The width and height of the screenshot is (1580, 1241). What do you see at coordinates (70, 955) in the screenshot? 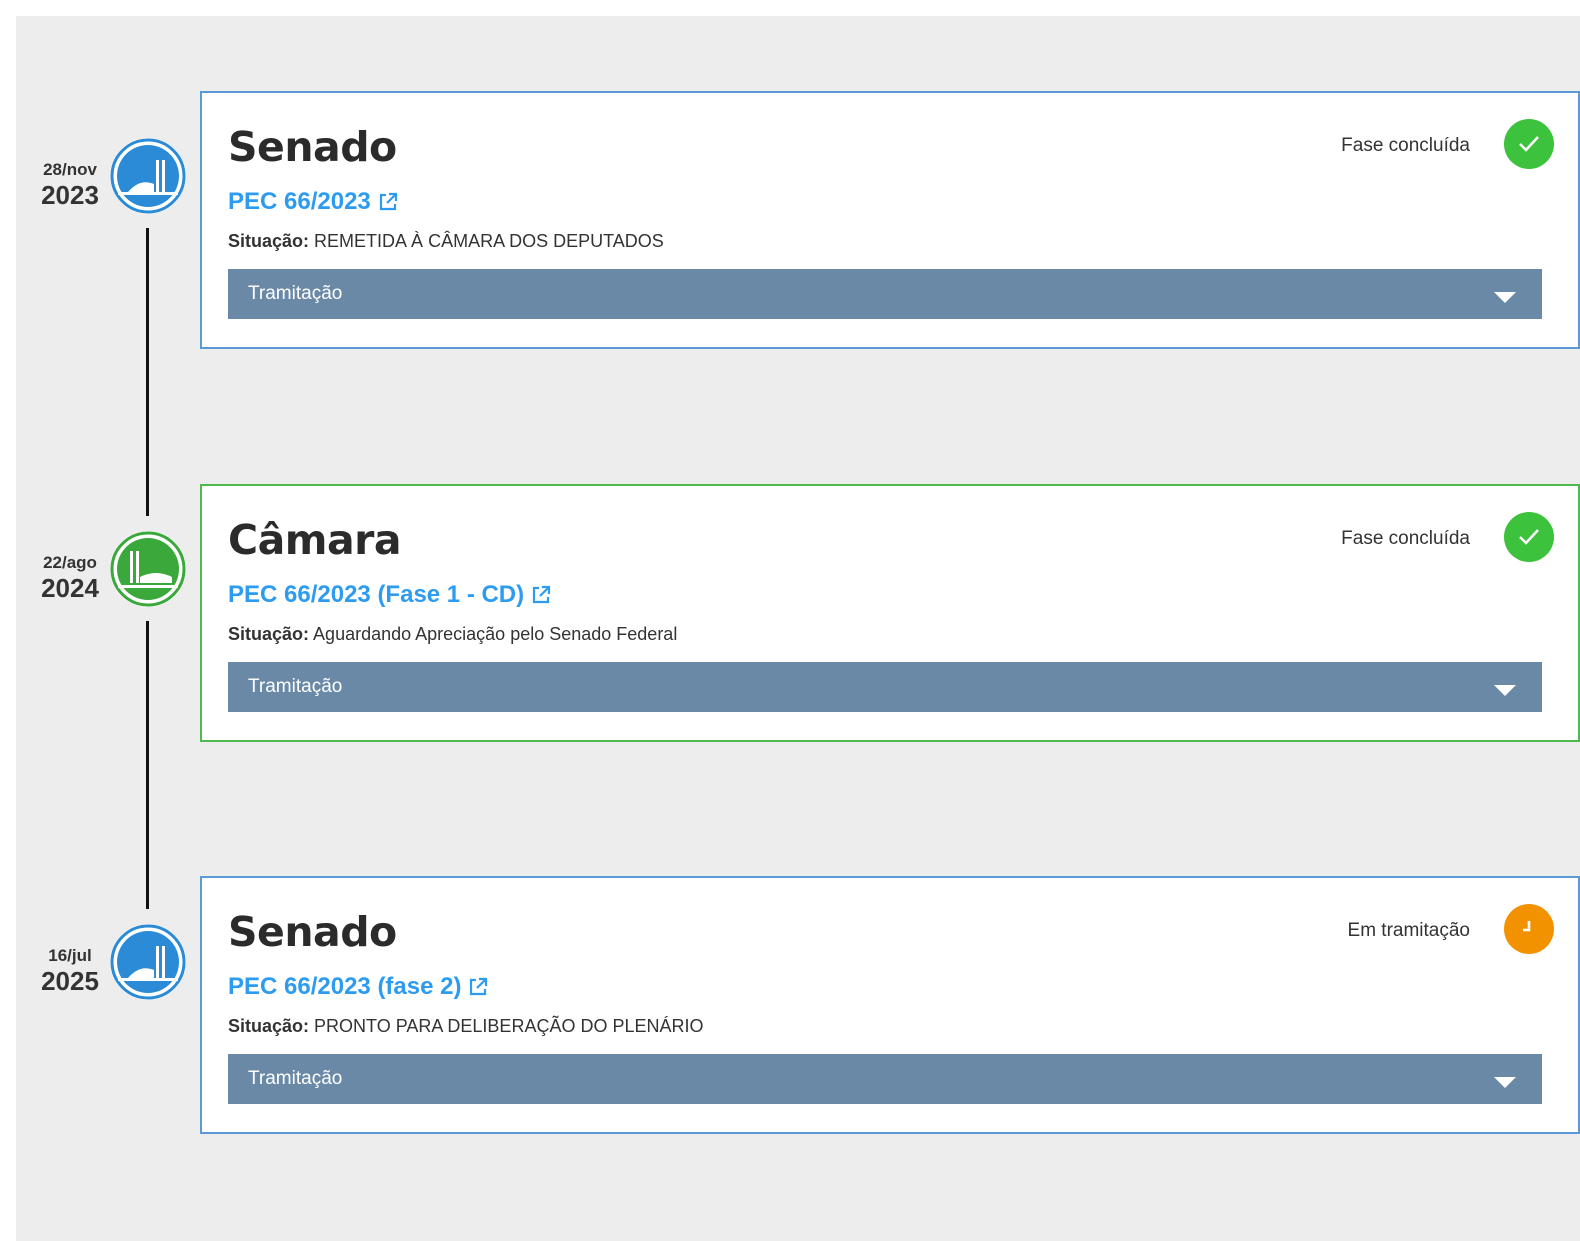
I see `date-day-month: 16/jul` at bounding box center [70, 955].